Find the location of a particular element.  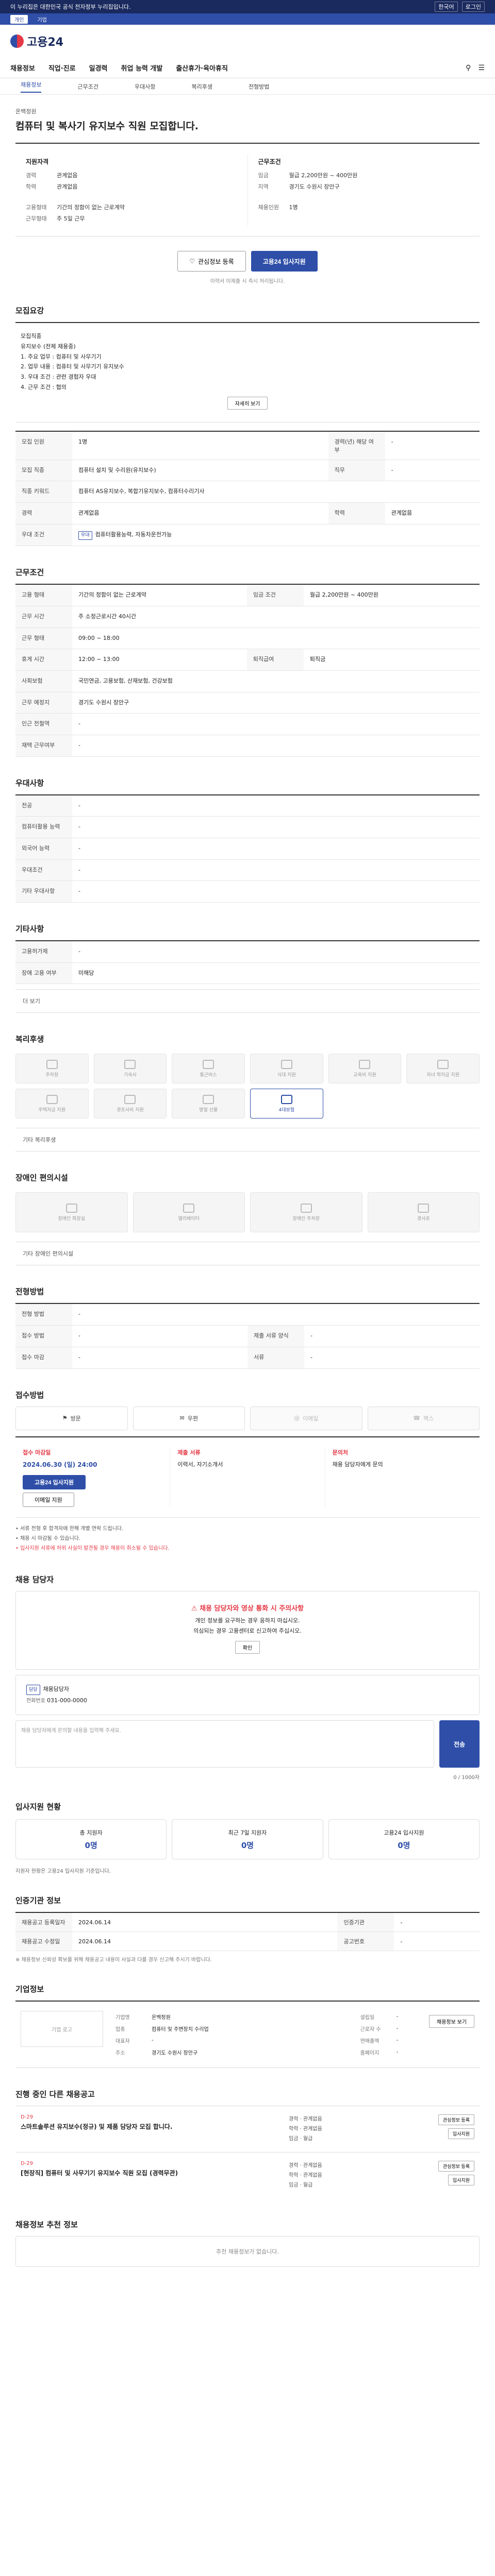

bullet-item: • 채용 시 마감될 수 있습니다. is located at coordinates (48, 1538).